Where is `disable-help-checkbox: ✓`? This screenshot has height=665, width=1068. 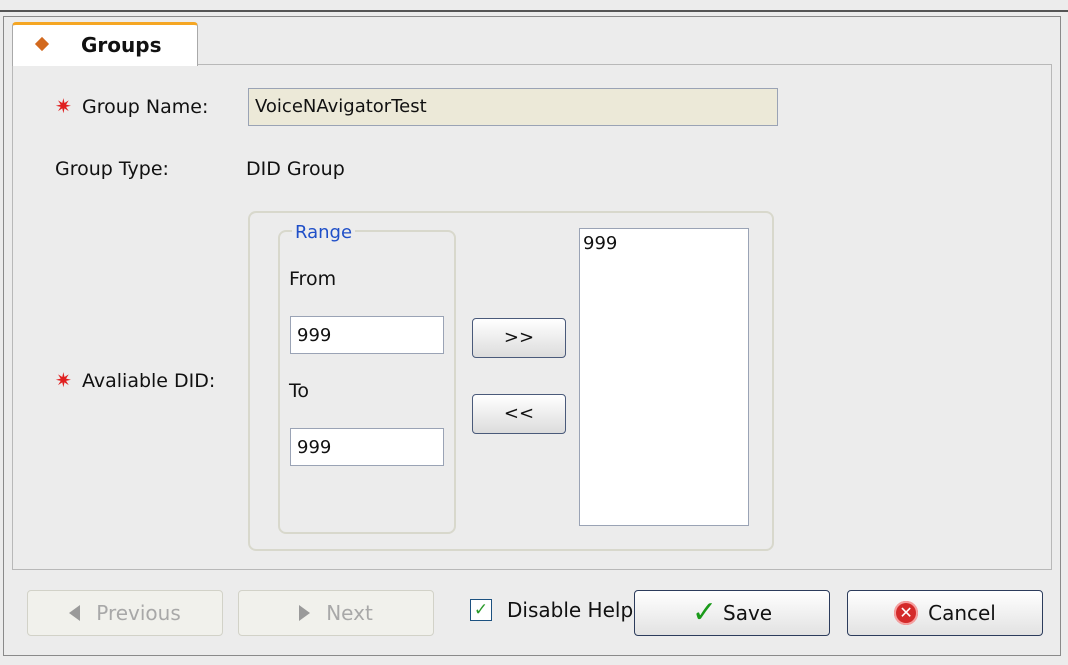 disable-help-checkbox: ✓ is located at coordinates (481, 610).